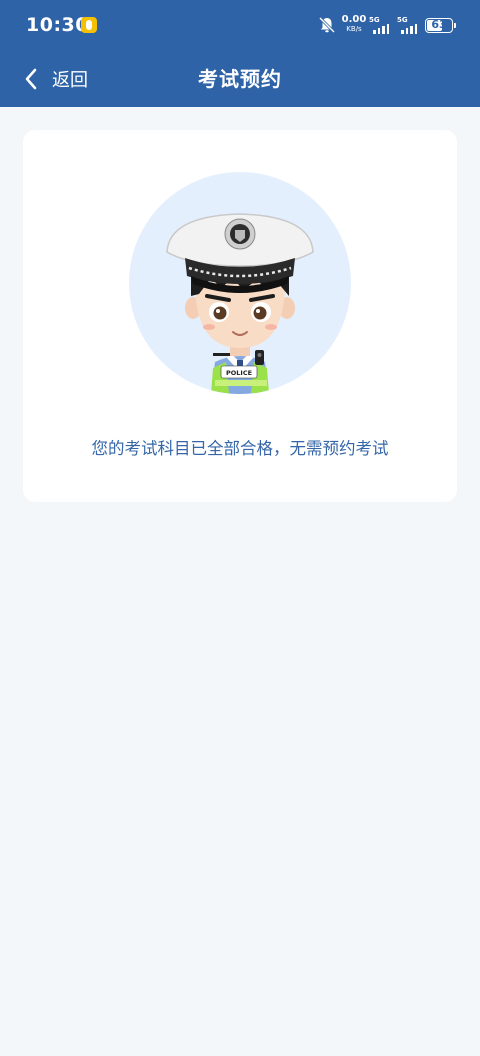 This screenshot has height=1056, width=480. Describe the element at coordinates (327, 25) in the screenshot. I see `bell-off-icon` at that location.